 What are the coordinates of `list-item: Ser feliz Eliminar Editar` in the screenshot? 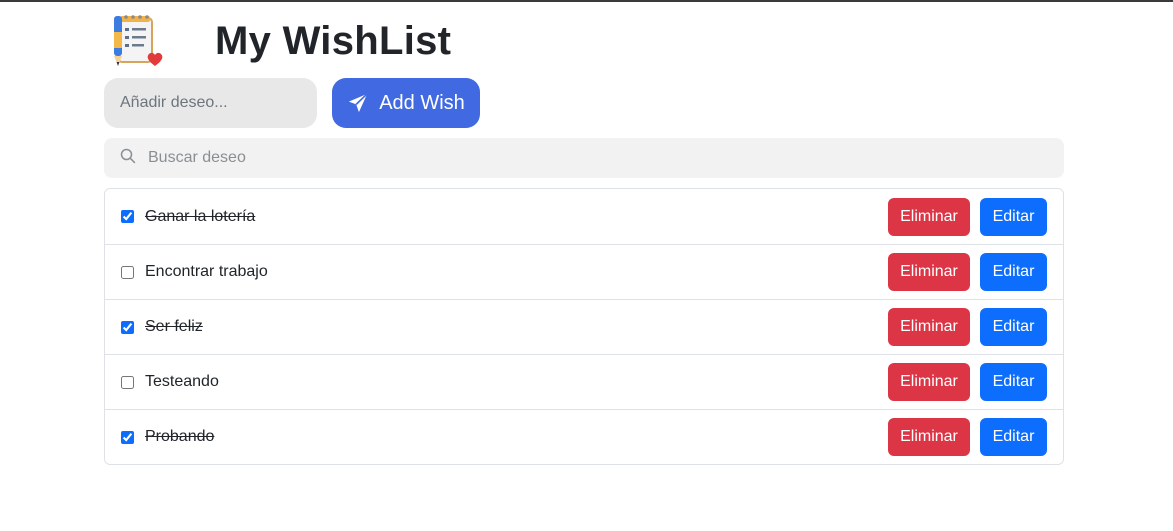 It's located at (584, 326).